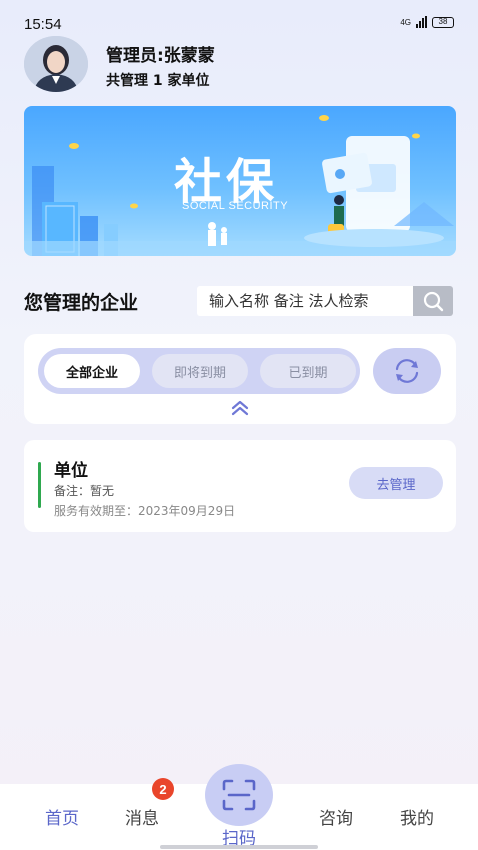  What do you see at coordinates (308, 371) in the screenshot?
I see `tab-expired: 已到期` at bounding box center [308, 371].